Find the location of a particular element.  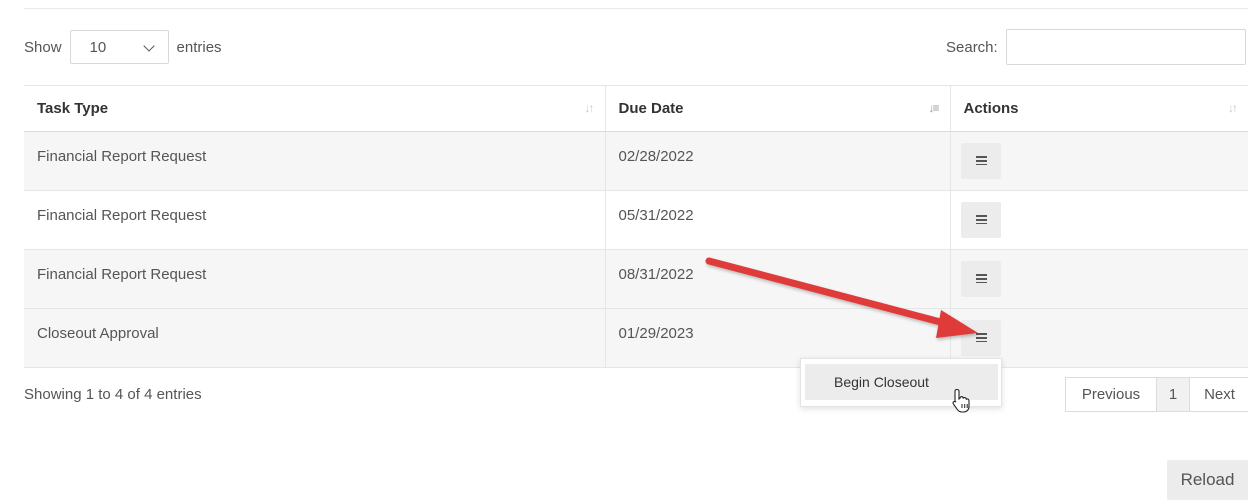

annotation-arrow-icon is located at coordinates (841, 297).